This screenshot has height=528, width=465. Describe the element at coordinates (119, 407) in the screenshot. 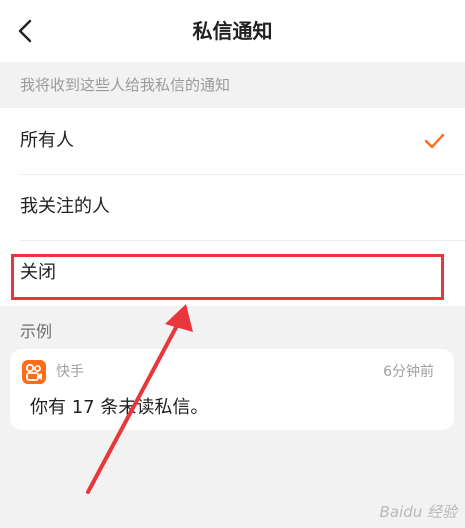

I see `notification-message: 你有 17 条未读私信。` at that location.